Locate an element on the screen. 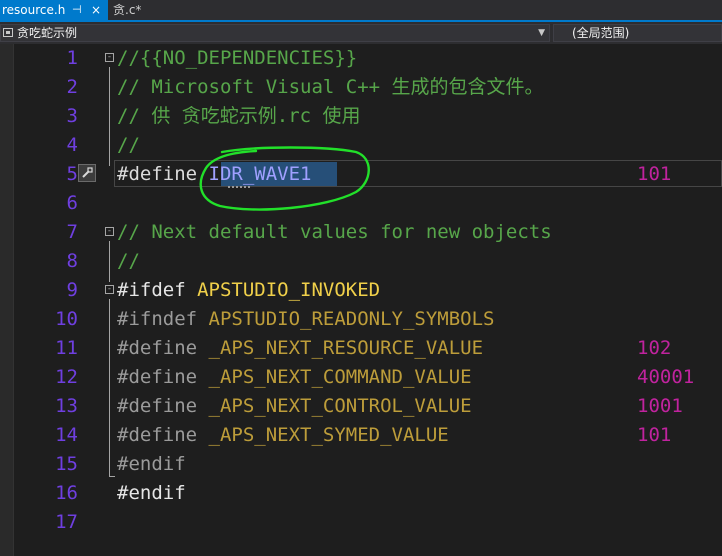 The width and height of the screenshot is (722, 556). navigation-bar: 贪吃蛇示例 ▼ (全局范围) is located at coordinates (361, 33).